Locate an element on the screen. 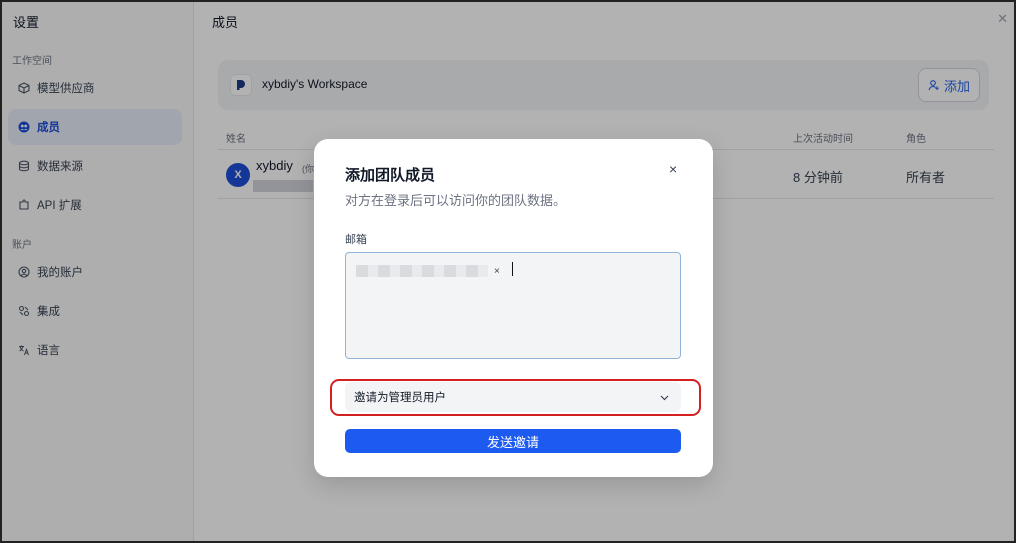 This screenshot has height=543, width=1016. email-input: × is located at coordinates (513, 305).